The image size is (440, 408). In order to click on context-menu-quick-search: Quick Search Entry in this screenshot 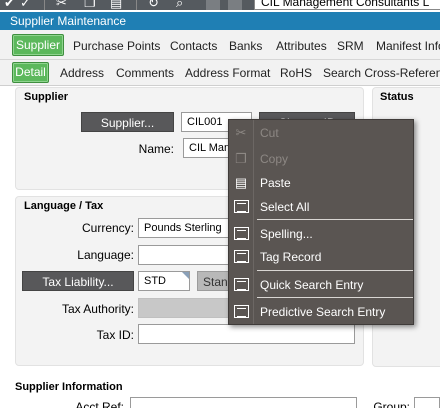, I will do `click(321, 285)`.